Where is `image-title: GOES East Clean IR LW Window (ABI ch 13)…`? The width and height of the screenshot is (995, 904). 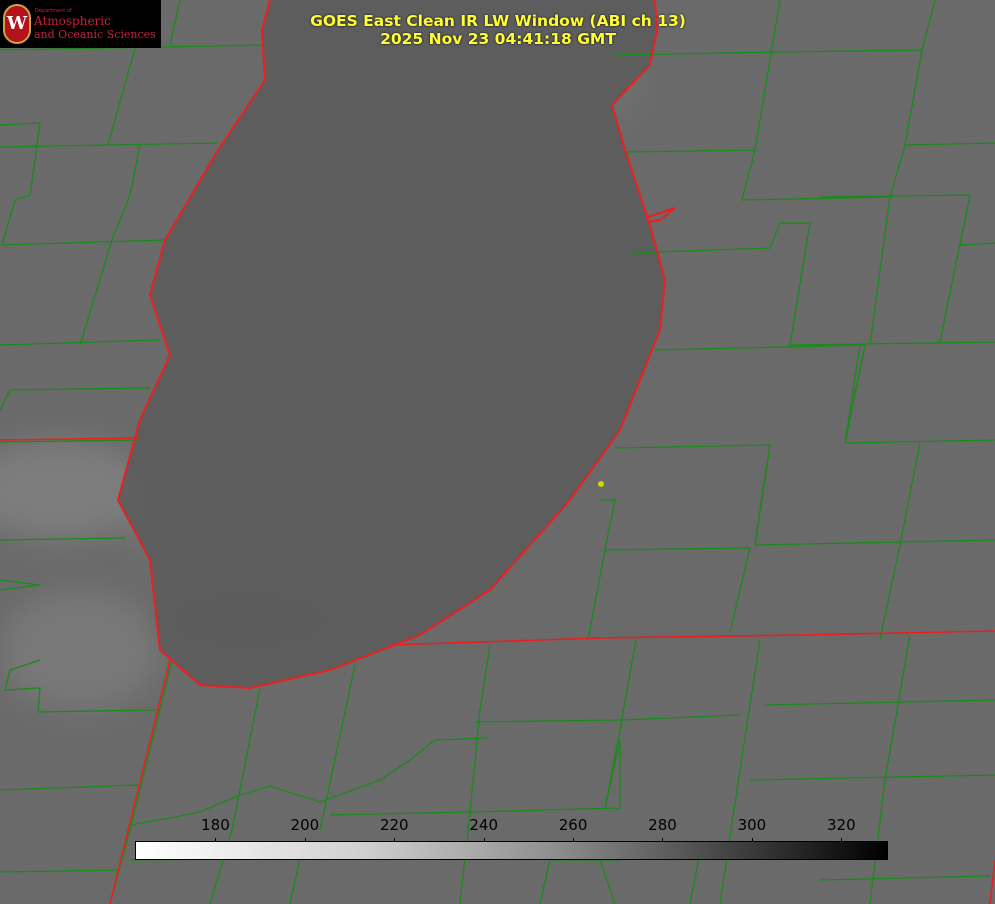
image-title: GOES East Clean IR LW Window (ABI ch 13)… is located at coordinates (498, 30).